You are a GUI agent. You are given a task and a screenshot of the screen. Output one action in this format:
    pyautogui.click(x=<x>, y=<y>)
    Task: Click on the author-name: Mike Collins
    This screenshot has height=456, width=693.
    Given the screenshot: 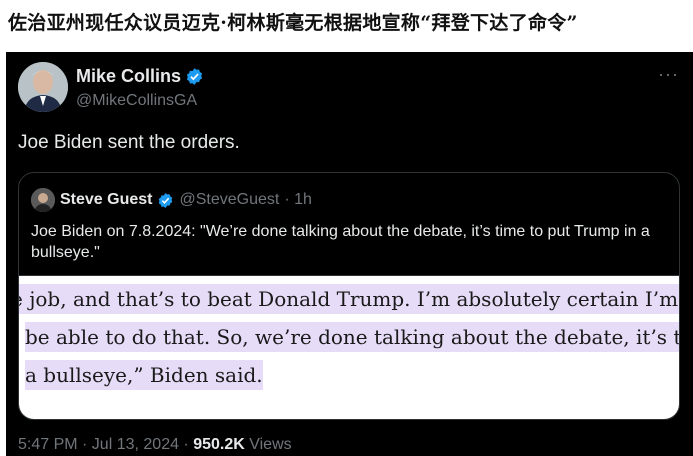 What is the action you would take?
    pyautogui.click(x=128, y=76)
    